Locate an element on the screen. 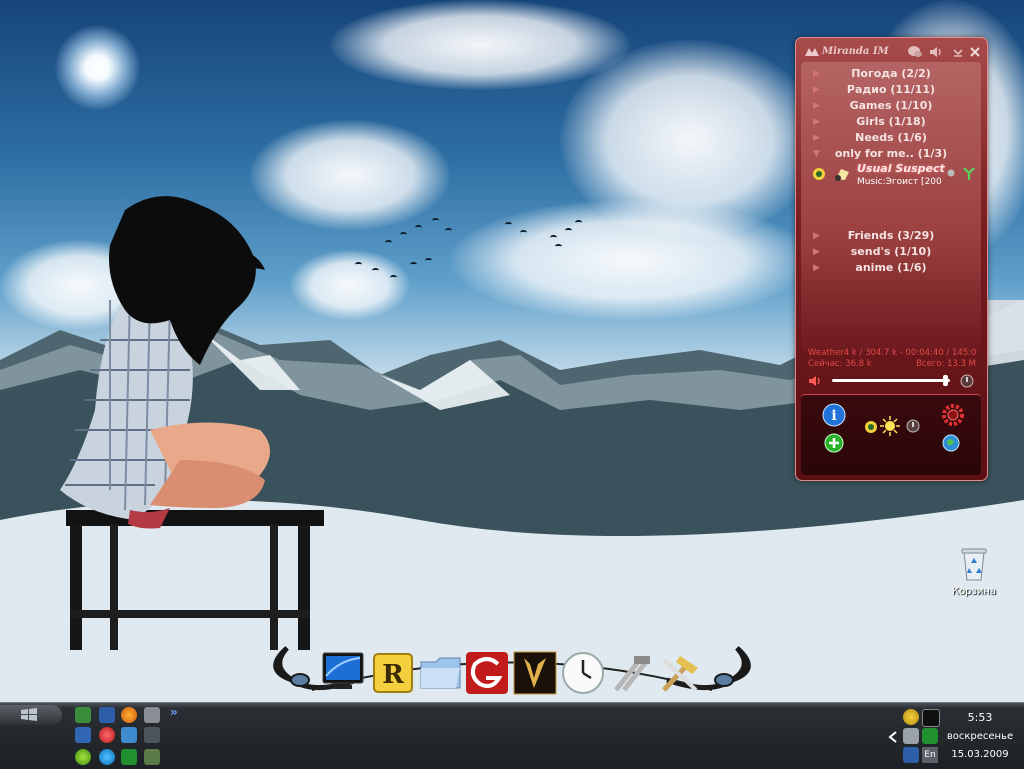 This screenshot has width=1024, height=769. game-icon is located at coordinates (535, 673).